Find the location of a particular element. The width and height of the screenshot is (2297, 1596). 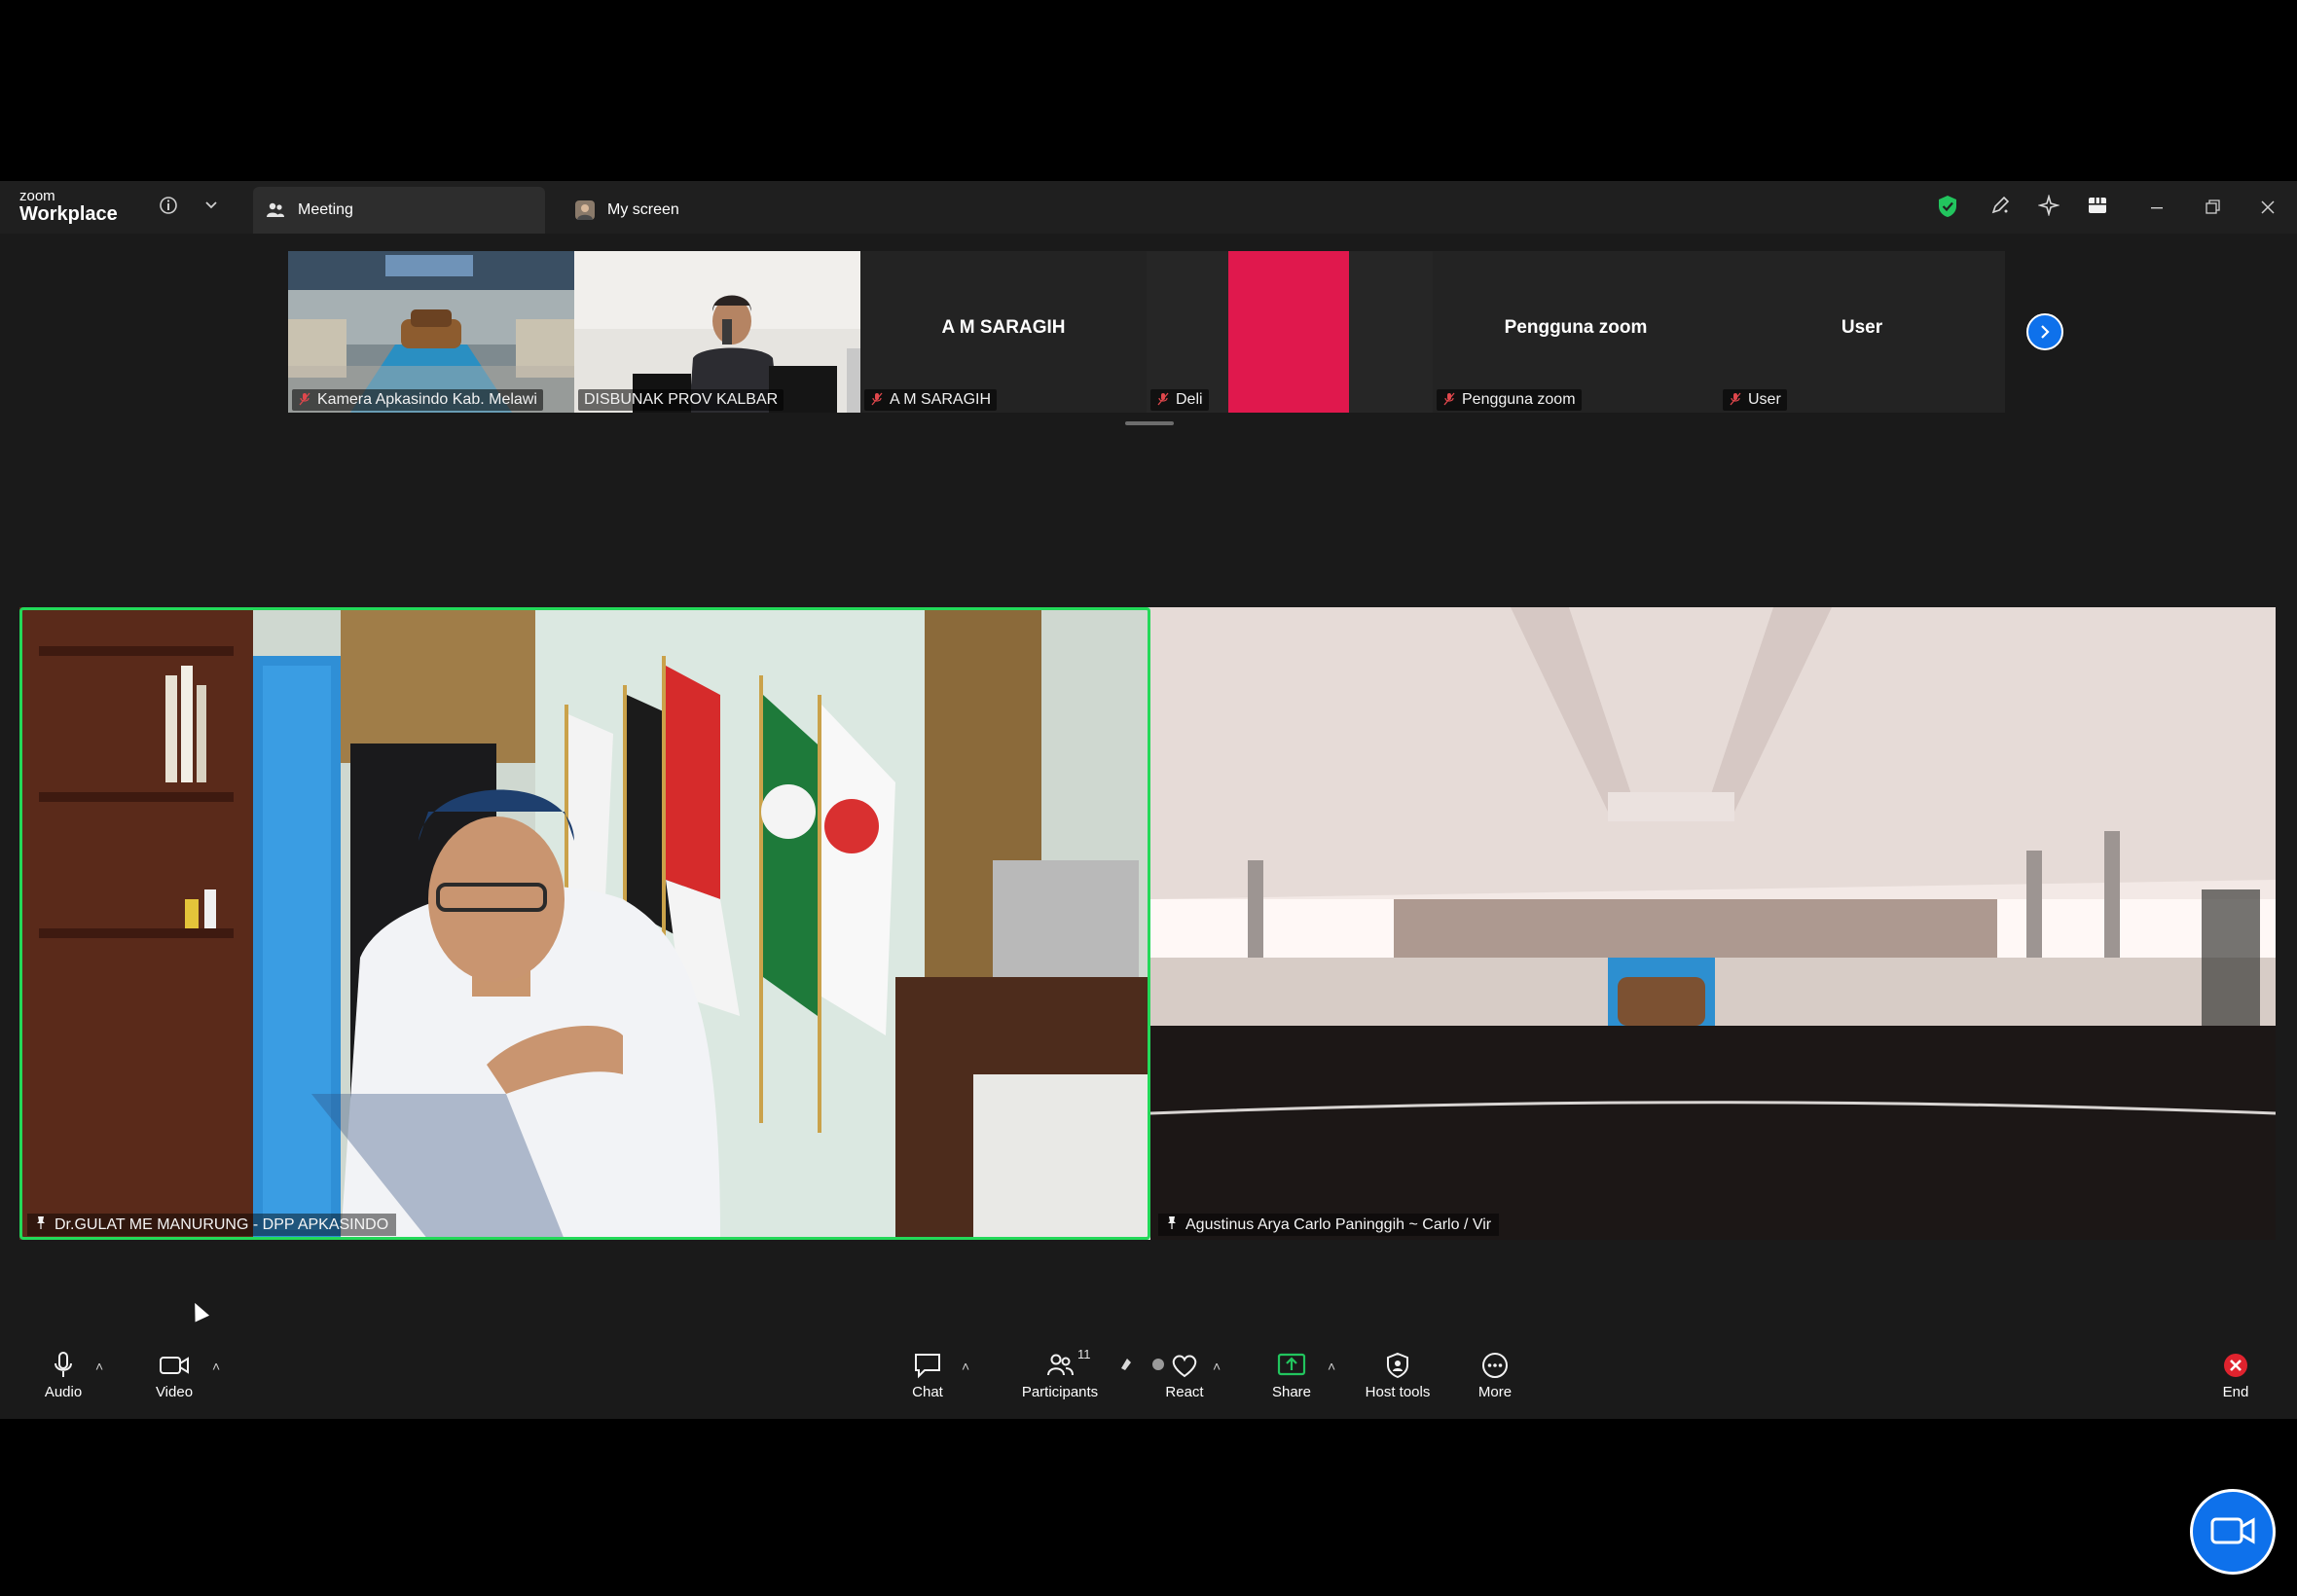

participants-icon is located at coordinates (1059, 1366).